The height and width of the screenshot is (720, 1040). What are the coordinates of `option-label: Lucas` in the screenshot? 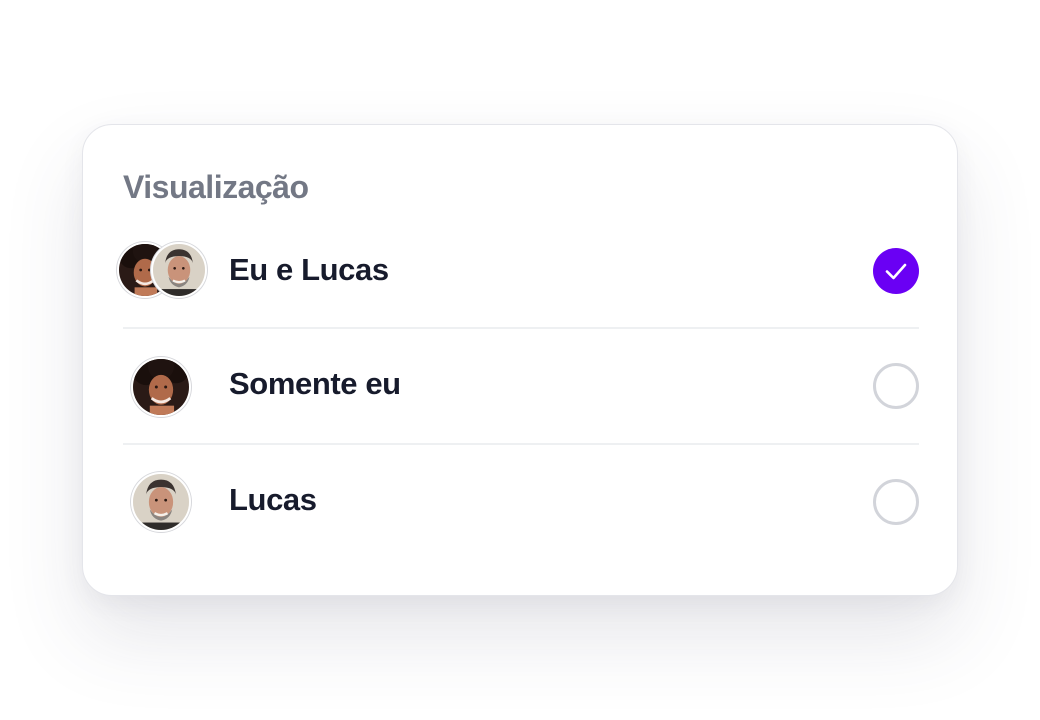 It's located at (273, 499).